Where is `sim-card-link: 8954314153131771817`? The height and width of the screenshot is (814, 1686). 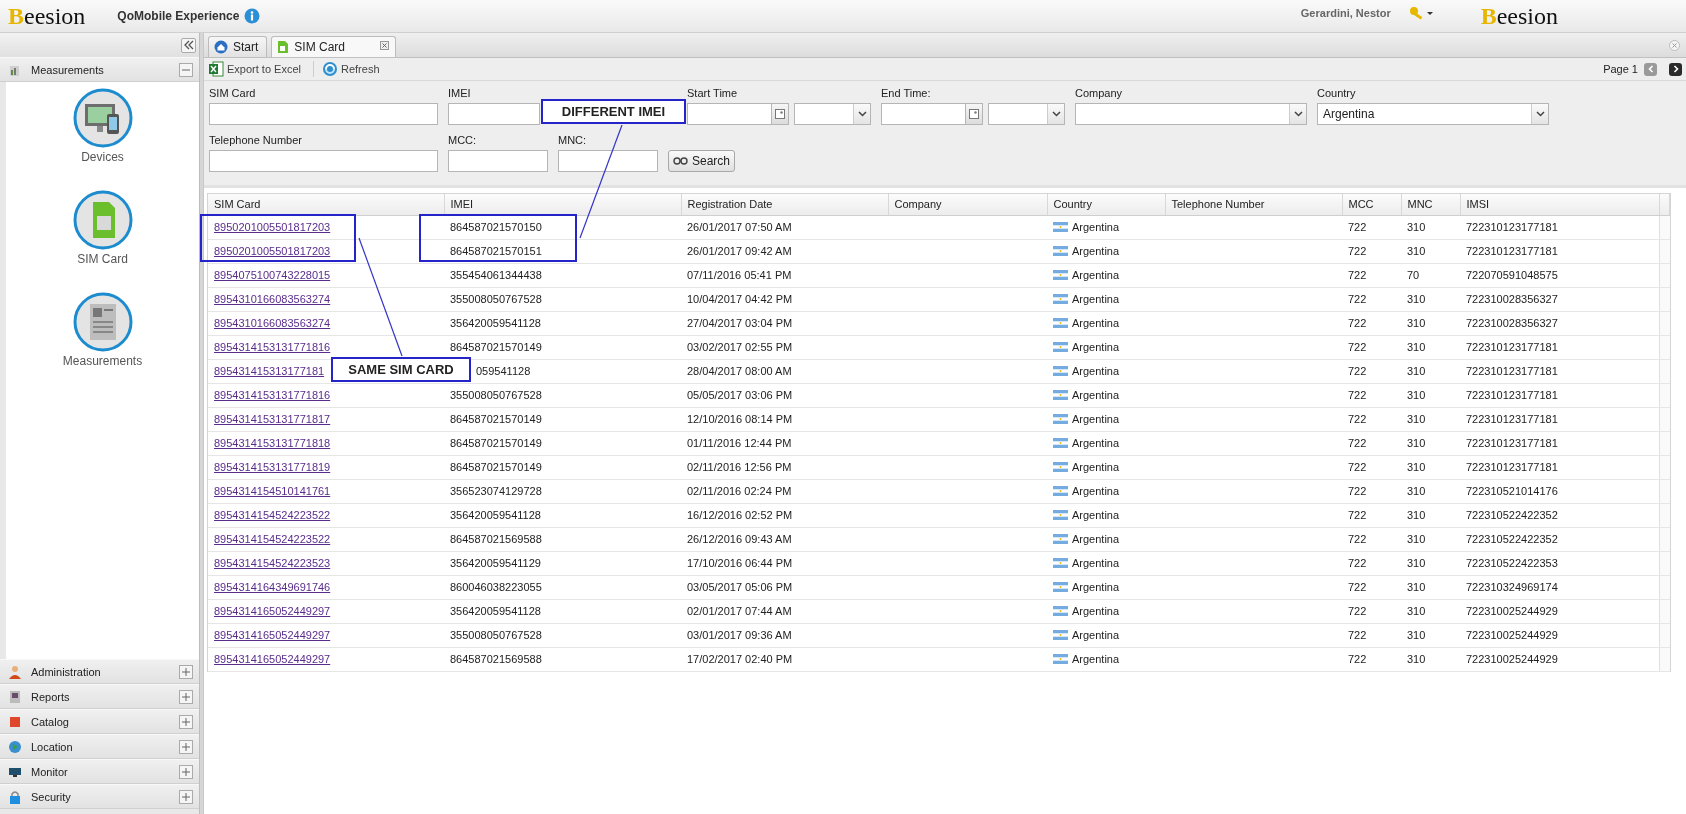
sim-card-link: 8954314153131771817 is located at coordinates (272, 419).